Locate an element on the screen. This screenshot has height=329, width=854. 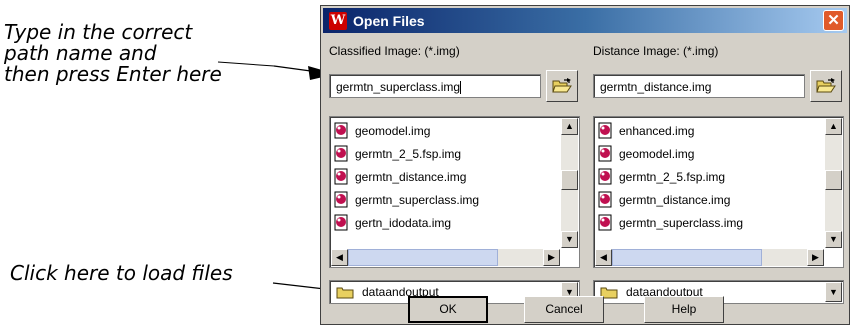
close-button: ✕ is located at coordinates (833, 20).